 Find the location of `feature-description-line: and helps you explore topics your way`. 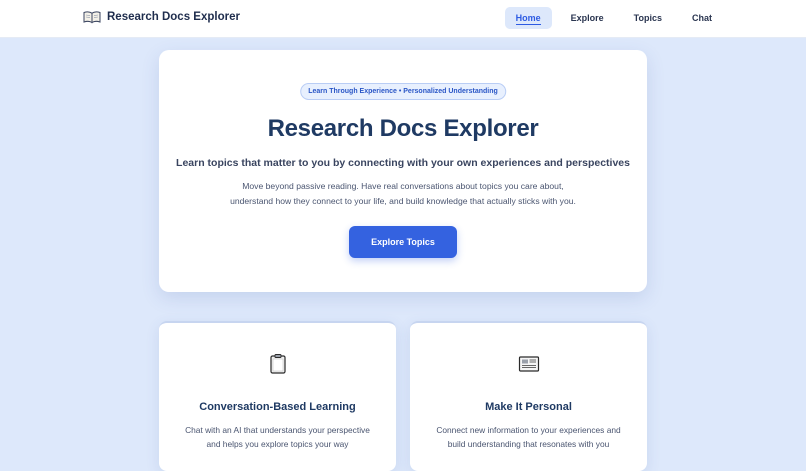

feature-description-line: and helps you explore topics your way is located at coordinates (277, 444).